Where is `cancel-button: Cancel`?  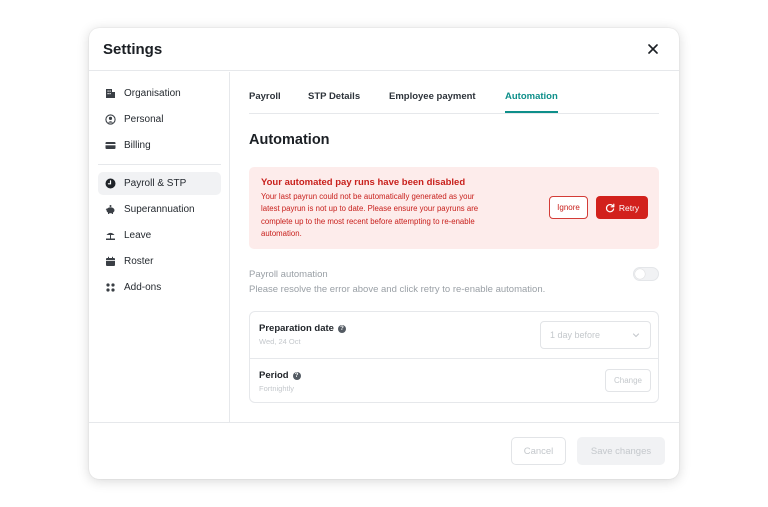 cancel-button: Cancel is located at coordinates (538, 451).